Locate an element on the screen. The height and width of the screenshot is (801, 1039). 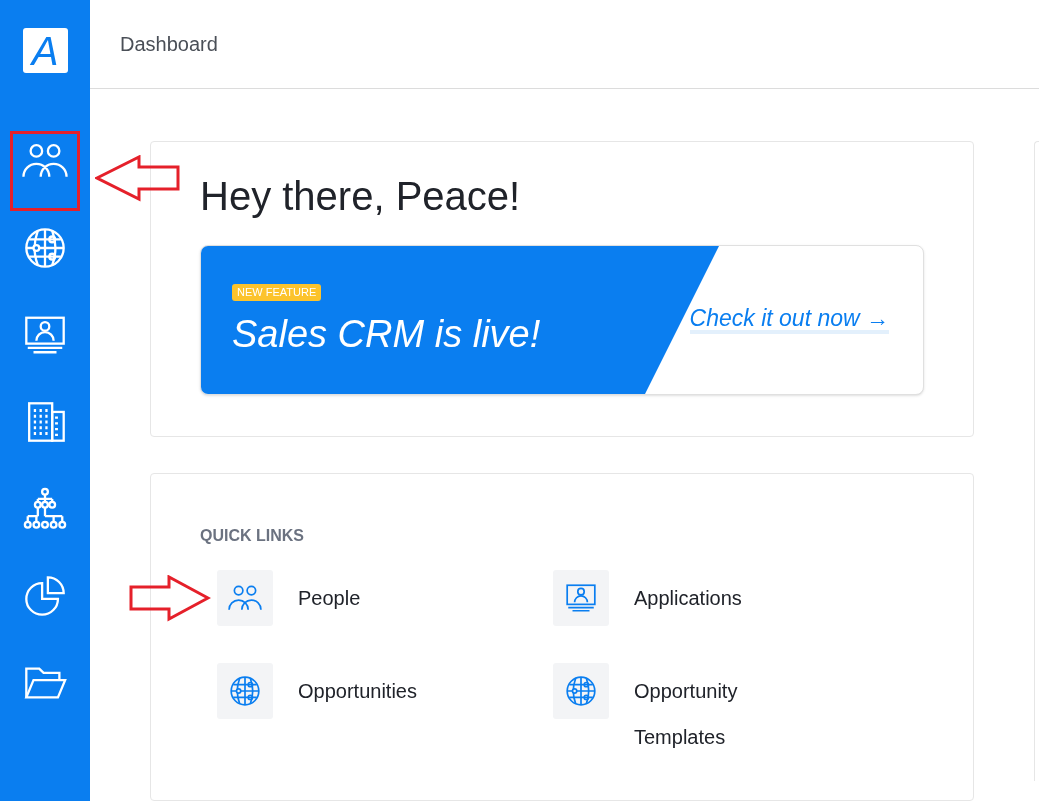
new-feature-badge: NEW FEATURE is located at coordinates (277, 292).